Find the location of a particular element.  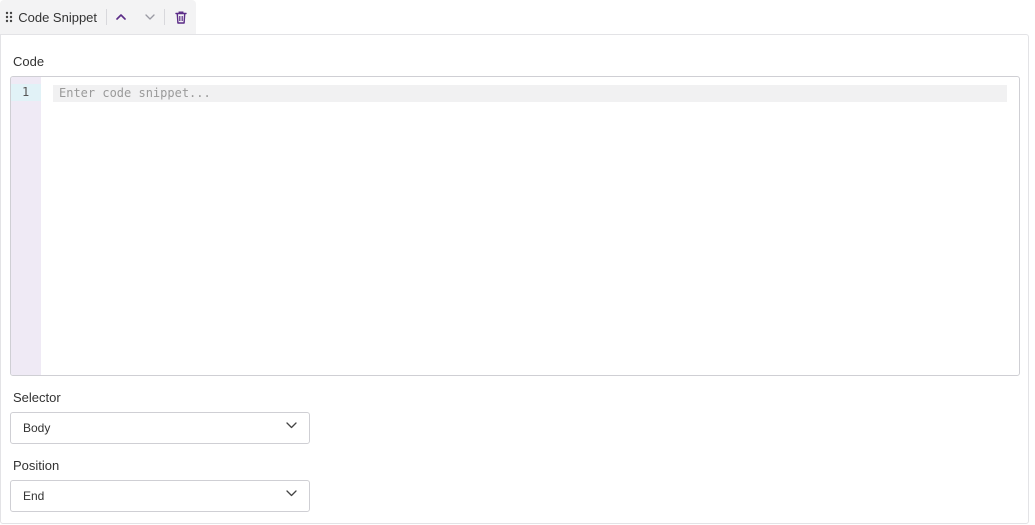

code-label: Code is located at coordinates (29, 61).